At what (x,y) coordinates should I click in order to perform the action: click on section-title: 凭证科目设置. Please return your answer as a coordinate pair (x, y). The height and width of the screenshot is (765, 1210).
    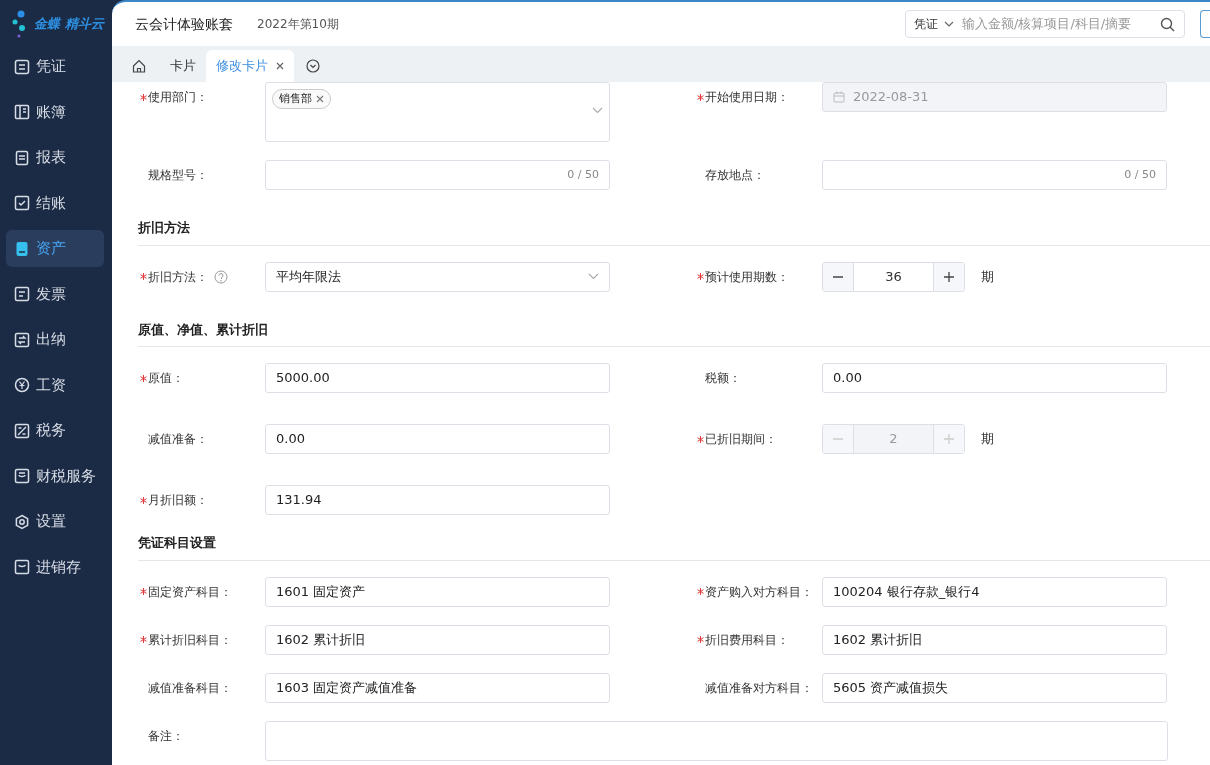
    Looking at the image, I should click on (674, 542).